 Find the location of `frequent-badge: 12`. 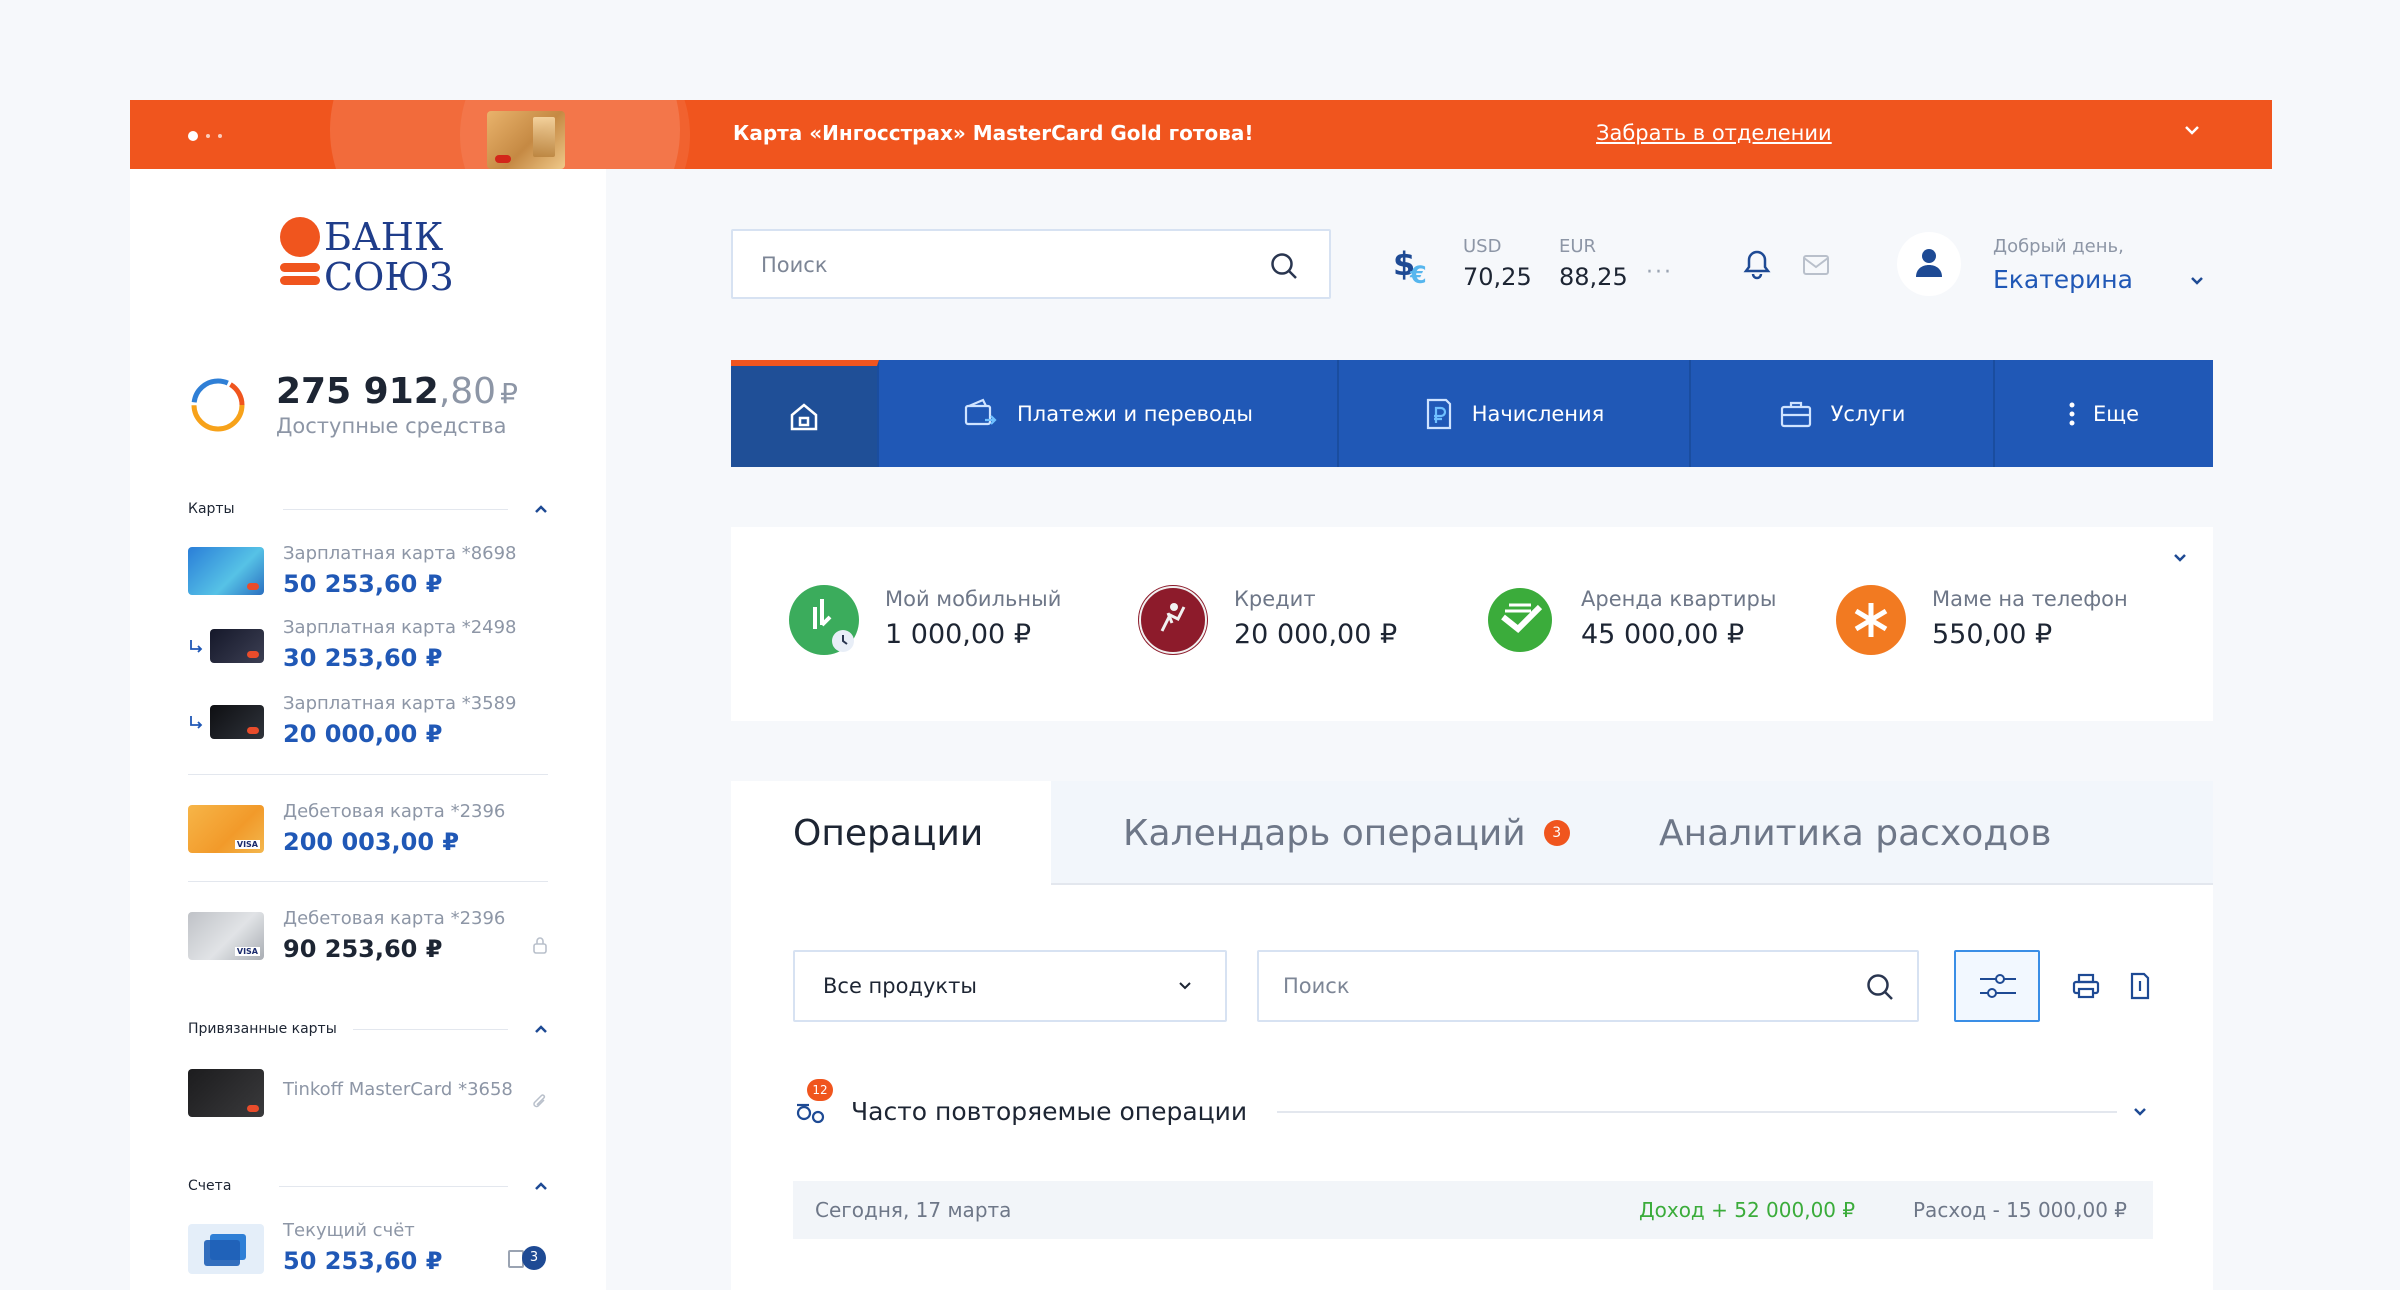

frequent-badge: 12 is located at coordinates (820, 1090).